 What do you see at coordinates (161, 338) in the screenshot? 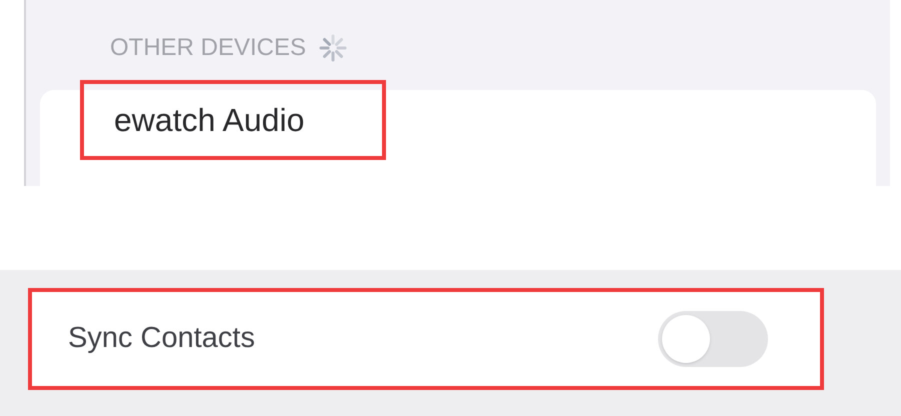
I see `setting-label: Sync Contacts` at bounding box center [161, 338].